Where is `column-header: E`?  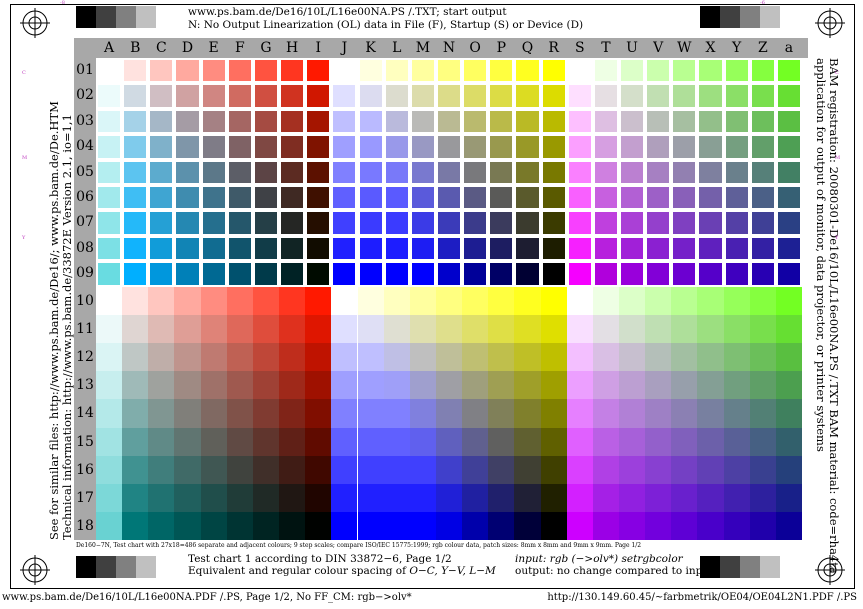 column-header: E is located at coordinates (213, 48).